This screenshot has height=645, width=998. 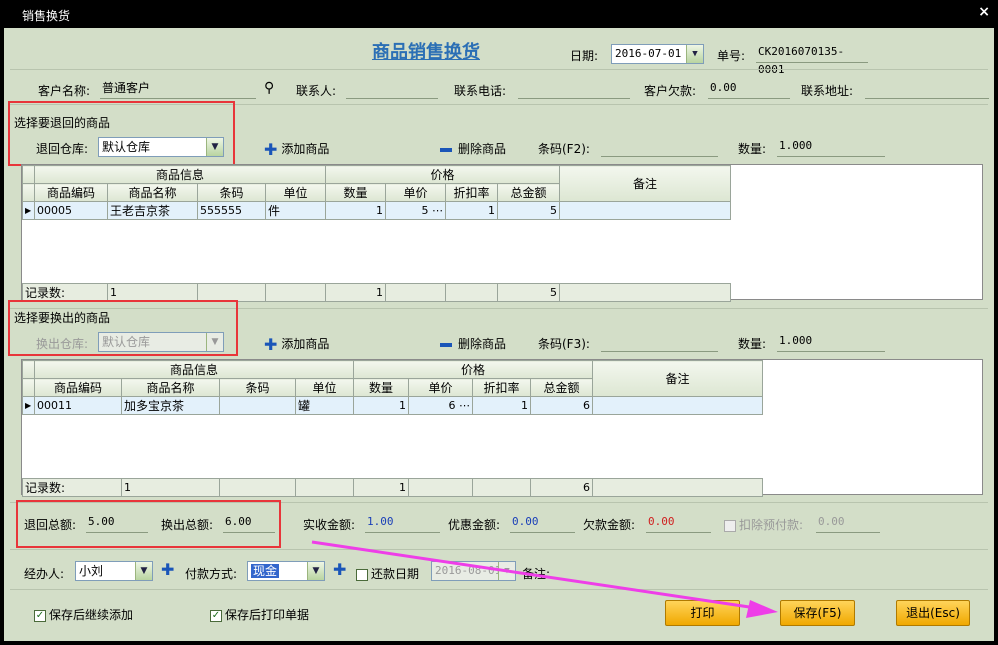 What do you see at coordinates (499, 14) in the screenshot?
I see `title-bar: 销售换货 ×` at bounding box center [499, 14].